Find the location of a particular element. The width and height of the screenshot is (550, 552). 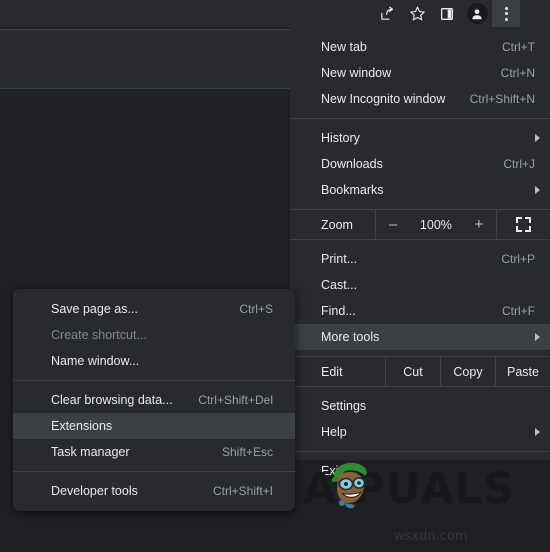

menu-item-label: Downloads is located at coordinates (352, 164).